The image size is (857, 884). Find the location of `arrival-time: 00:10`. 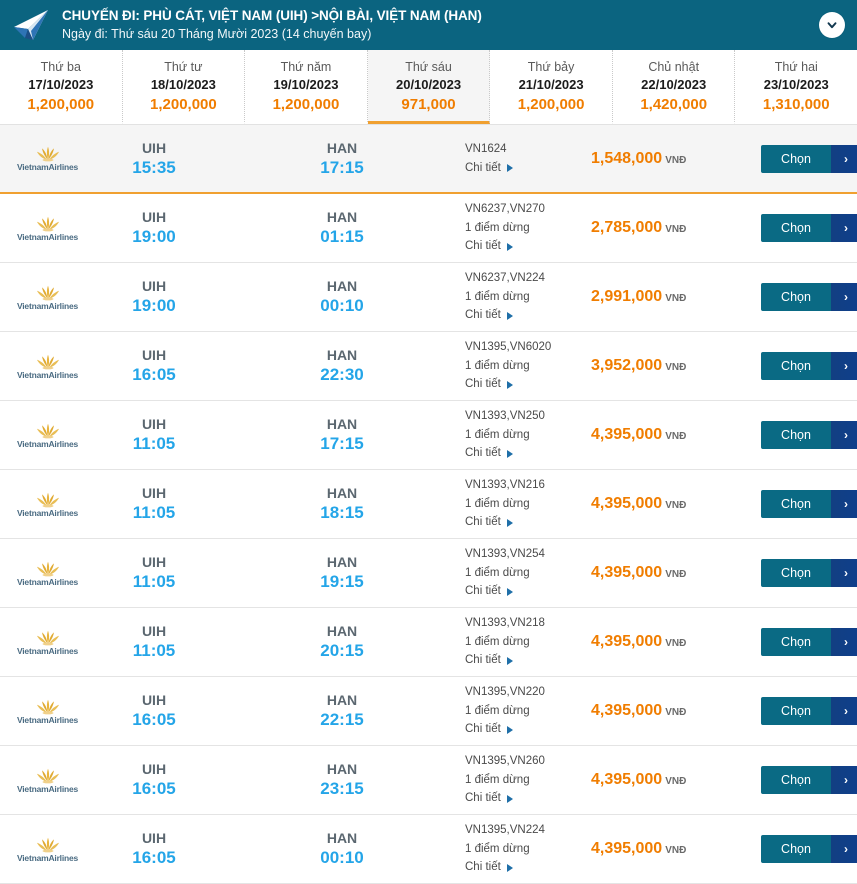

arrival-time: 00:10 is located at coordinates (342, 858).